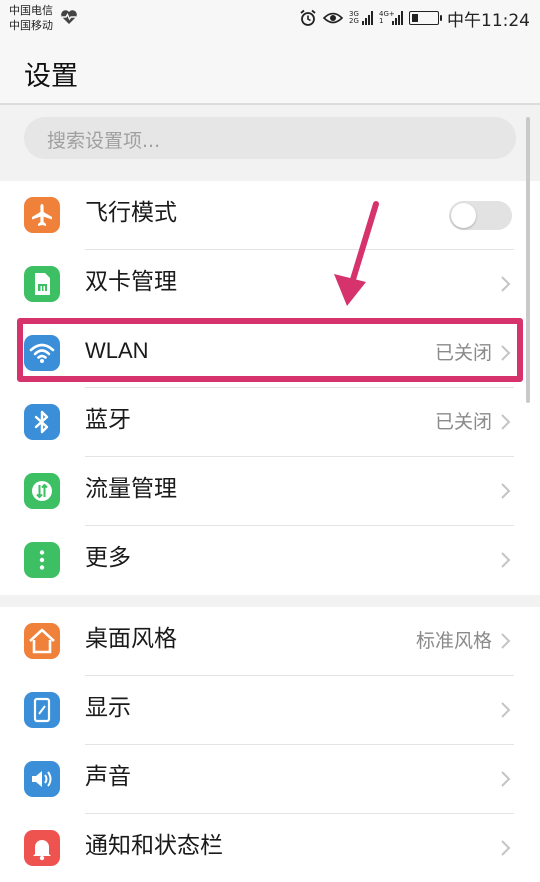 This screenshot has width=540, height=882. What do you see at coordinates (42, 422) in the screenshot?
I see `bluetooth-icon` at bounding box center [42, 422].